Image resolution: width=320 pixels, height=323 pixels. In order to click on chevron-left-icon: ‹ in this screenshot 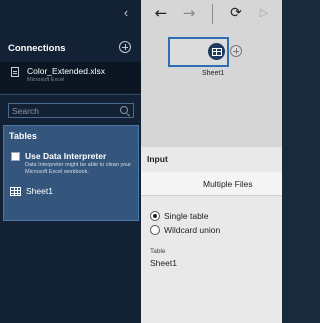, I will do `click(126, 12)`.